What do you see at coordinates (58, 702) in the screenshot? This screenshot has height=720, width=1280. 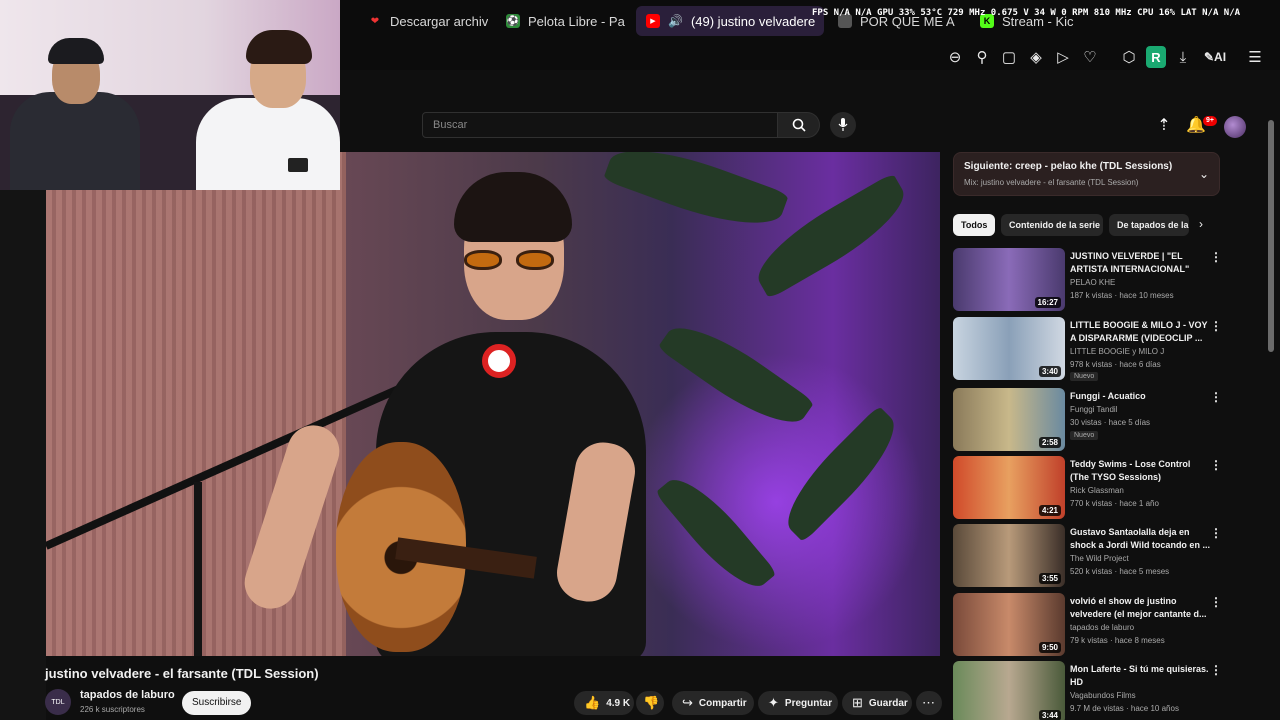 I see `channel-avatar: TDL` at bounding box center [58, 702].